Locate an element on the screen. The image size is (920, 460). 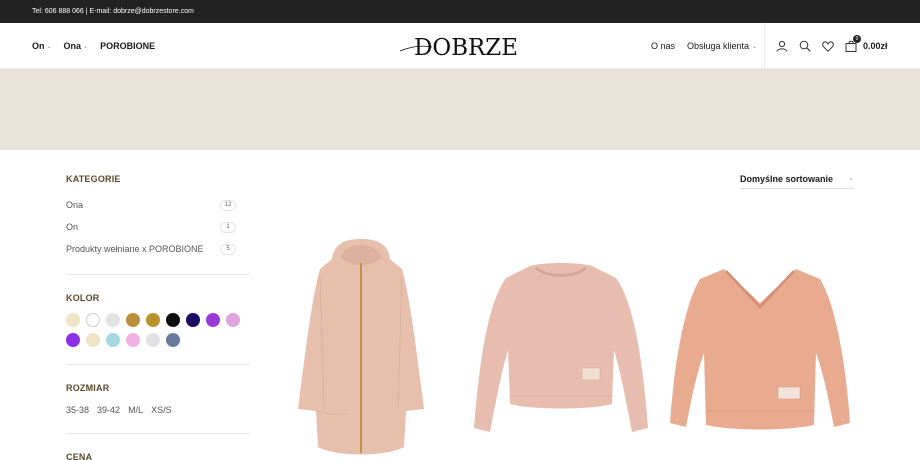
price-title: CENA is located at coordinates (79, 456).